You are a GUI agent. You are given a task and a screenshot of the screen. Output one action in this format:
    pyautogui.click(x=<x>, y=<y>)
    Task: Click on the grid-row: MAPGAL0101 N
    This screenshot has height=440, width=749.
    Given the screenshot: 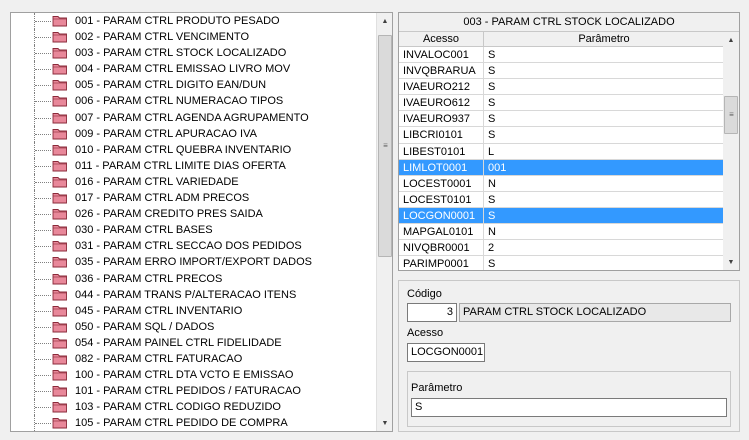 What is the action you would take?
    pyautogui.click(x=561, y=232)
    